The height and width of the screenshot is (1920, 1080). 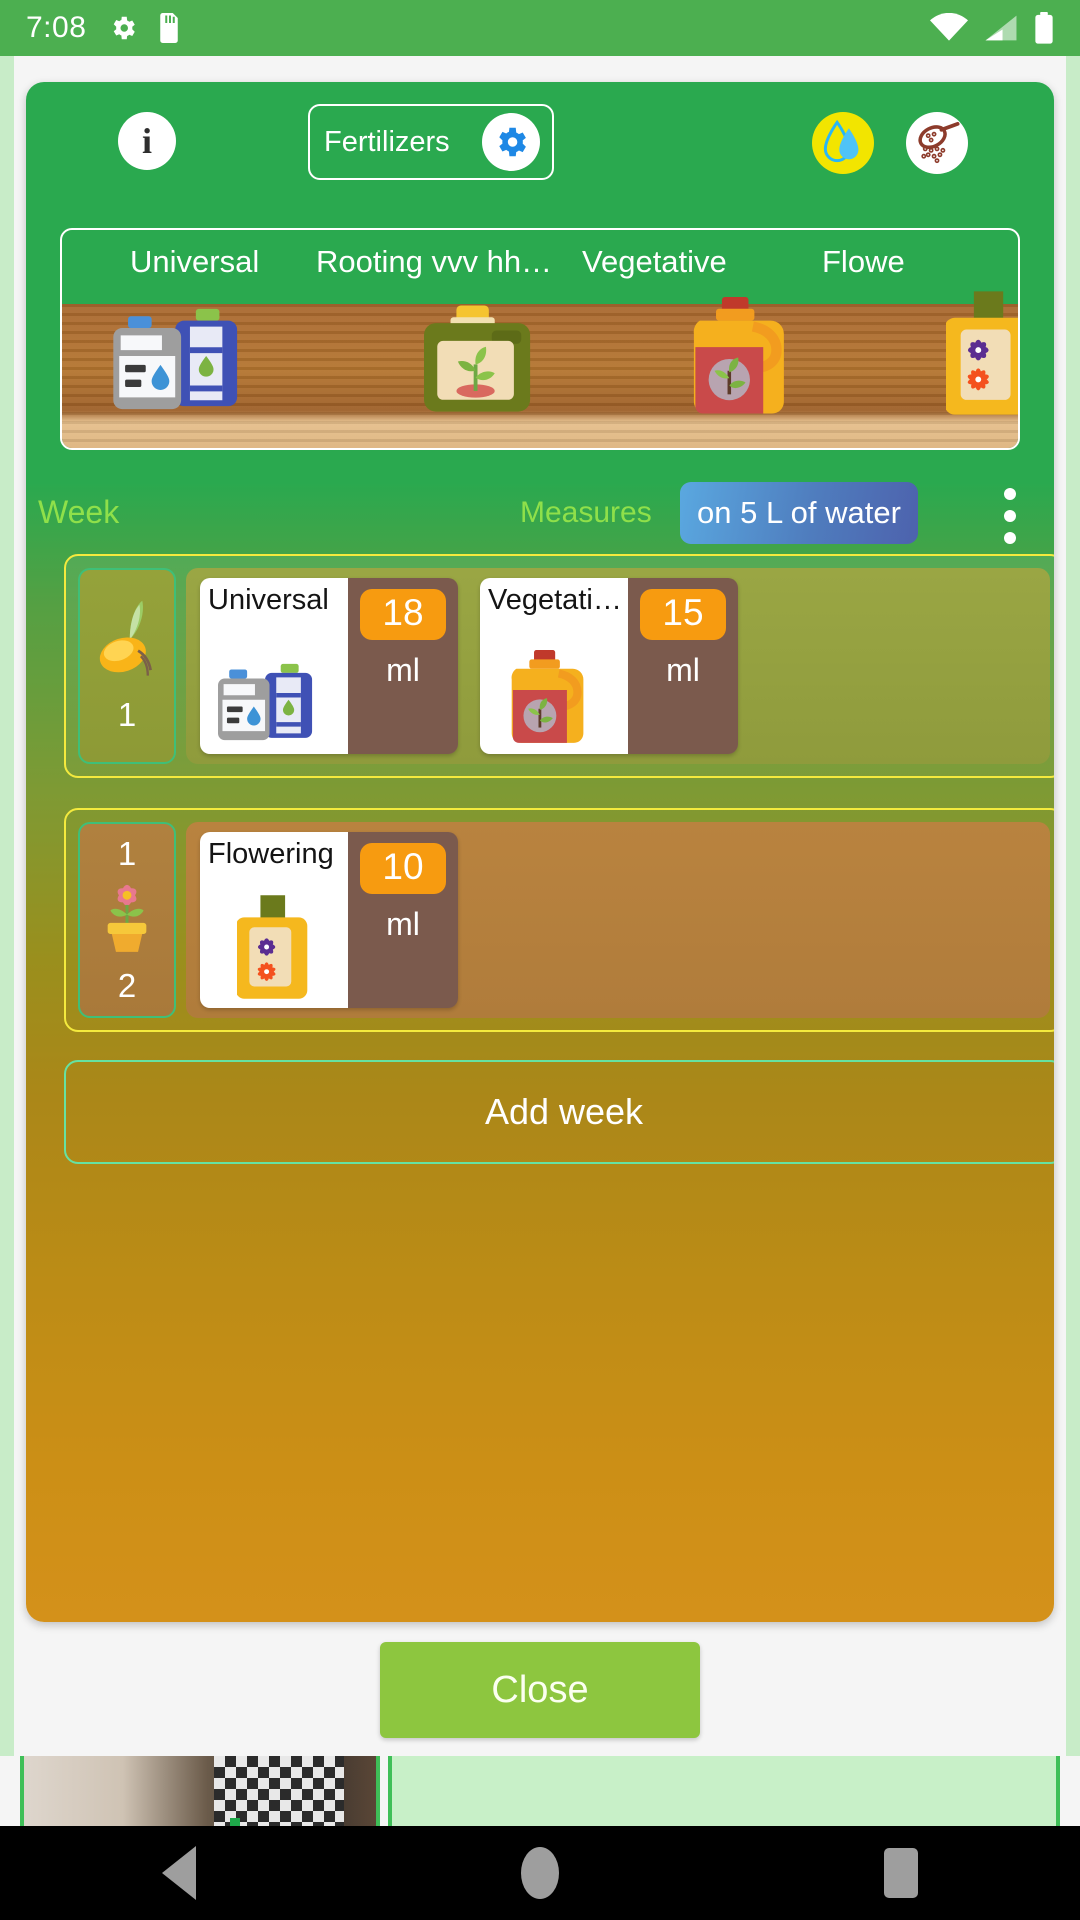 I want to click on fertilizers-settings-chip: Fertilizers, so click(x=431, y=142).